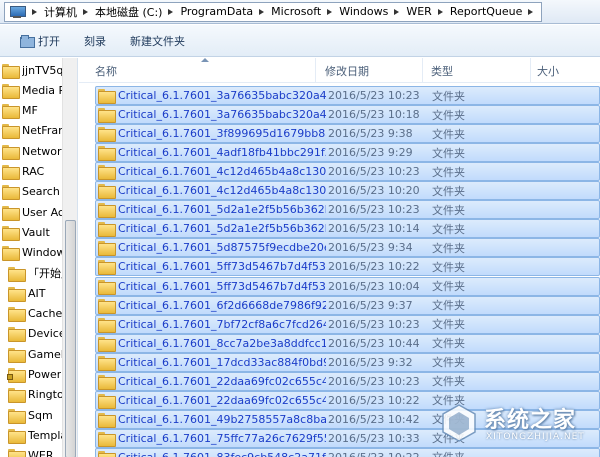 The image size is (600, 457). I want to click on nav-tree-item: Caches, so click(35, 314).